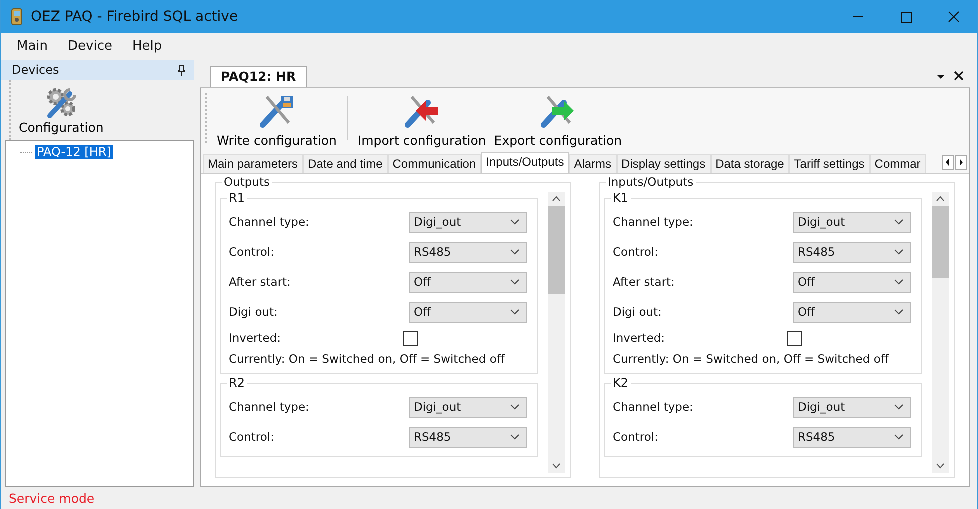  I want to click on tab: Tariff settings, so click(829, 163).